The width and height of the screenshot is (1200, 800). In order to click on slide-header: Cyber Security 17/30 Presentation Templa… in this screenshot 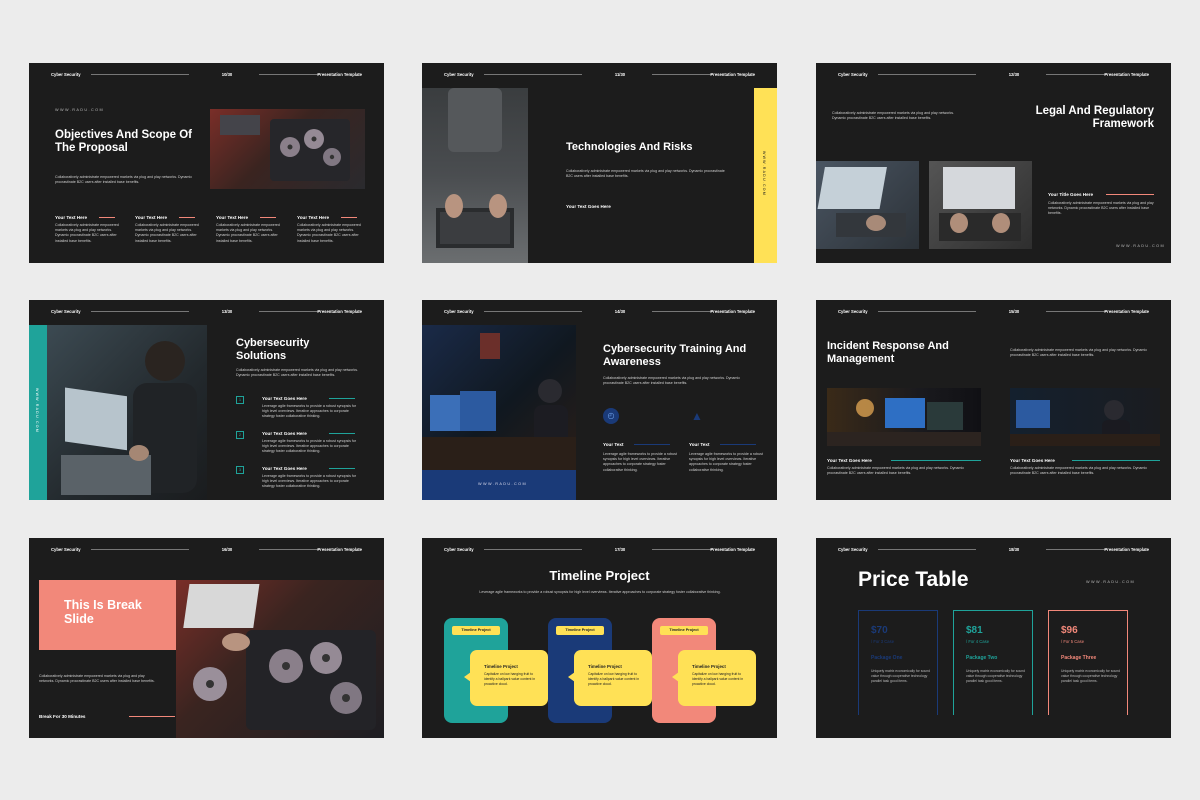, I will do `click(599, 551)`.